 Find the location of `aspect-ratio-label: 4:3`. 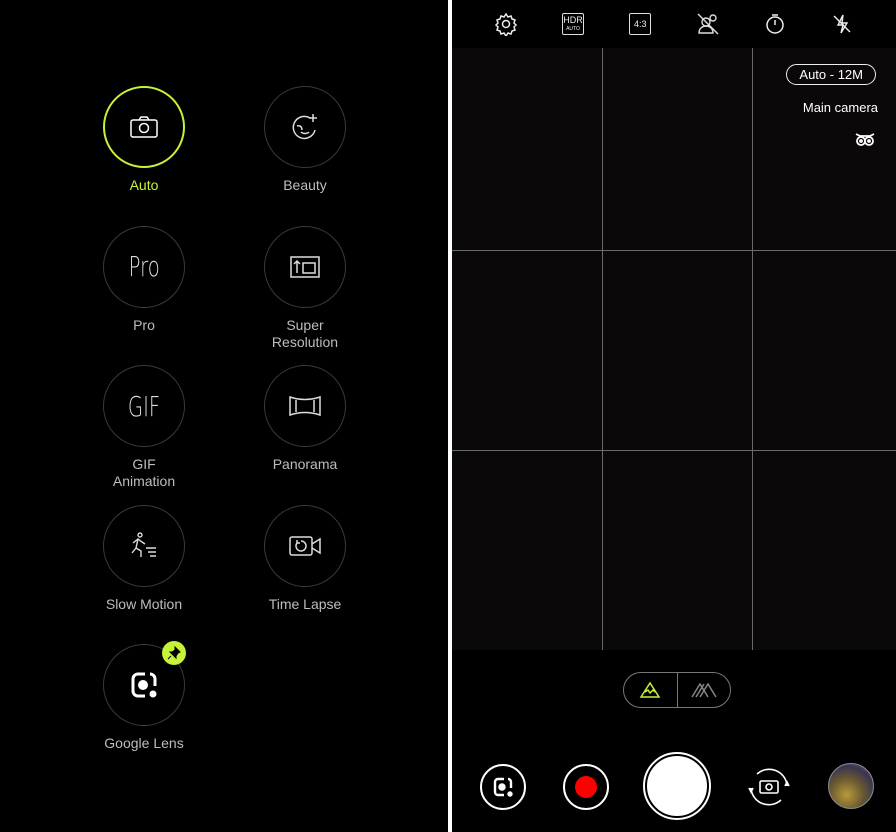

aspect-ratio-label: 4:3 is located at coordinates (640, 24).